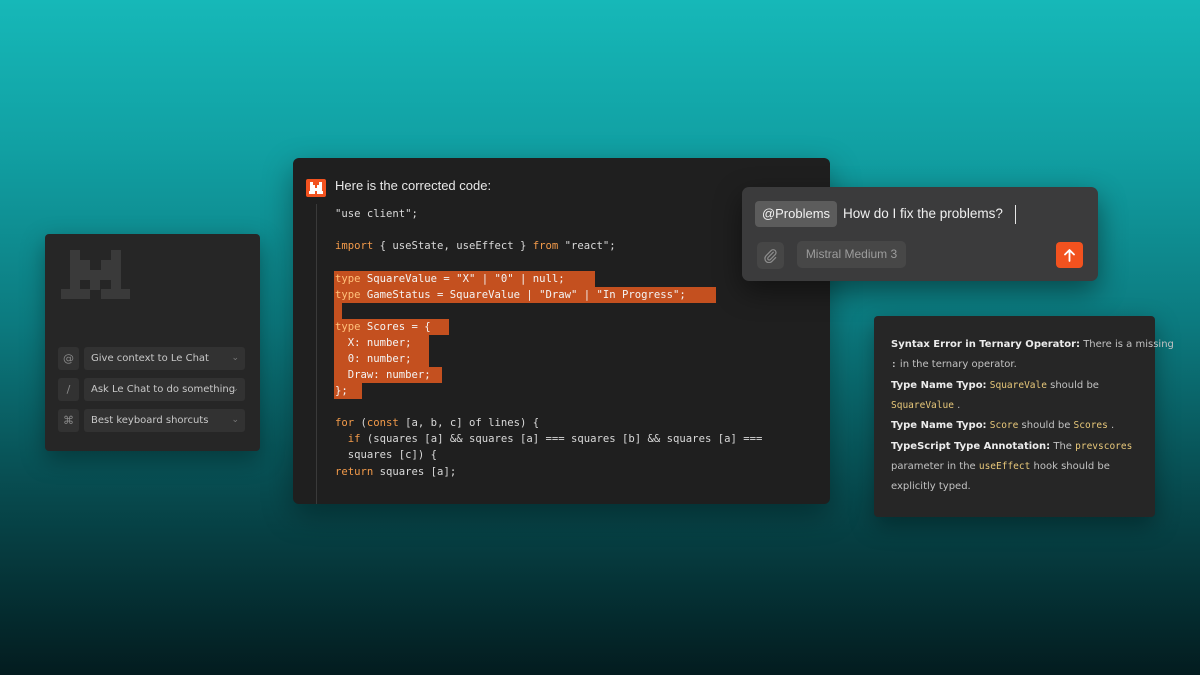  I want to click on hint-keyboard-shortcuts: ⌘ Best keyboard shorcuts ⌄, so click(151, 420).